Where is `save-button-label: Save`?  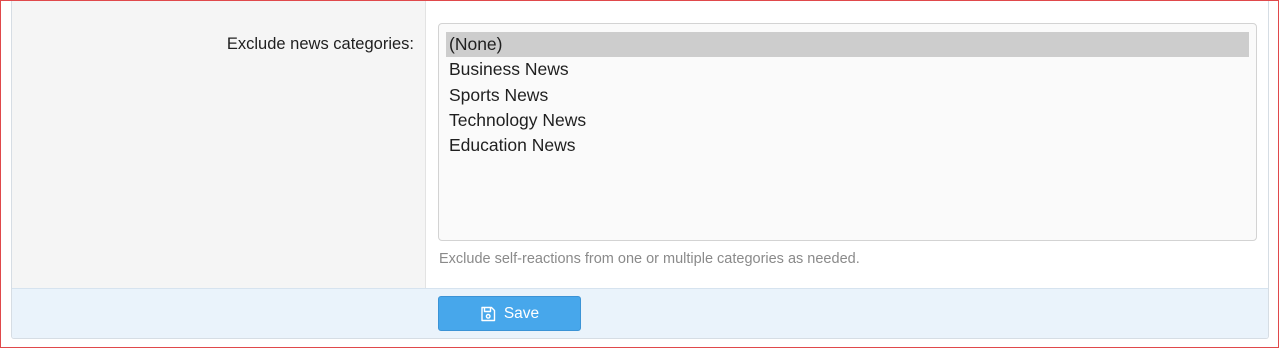 save-button-label: Save is located at coordinates (521, 313).